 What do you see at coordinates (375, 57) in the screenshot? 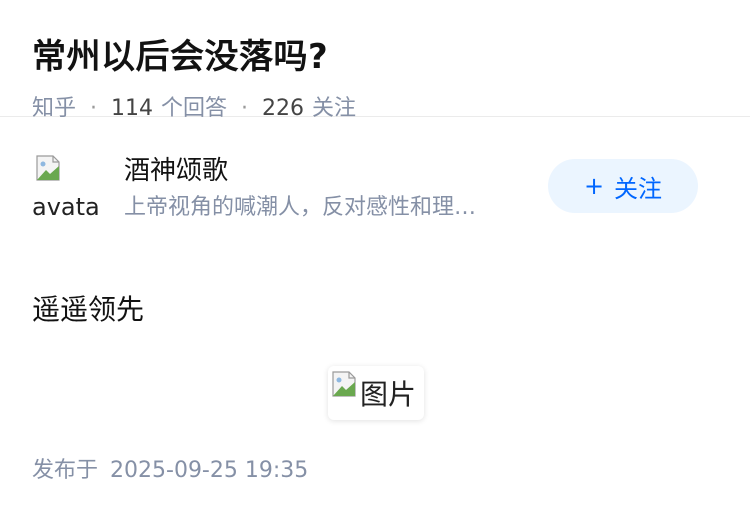
I see `question-title: 常州以后会没落吗?` at bounding box center [375, 57].